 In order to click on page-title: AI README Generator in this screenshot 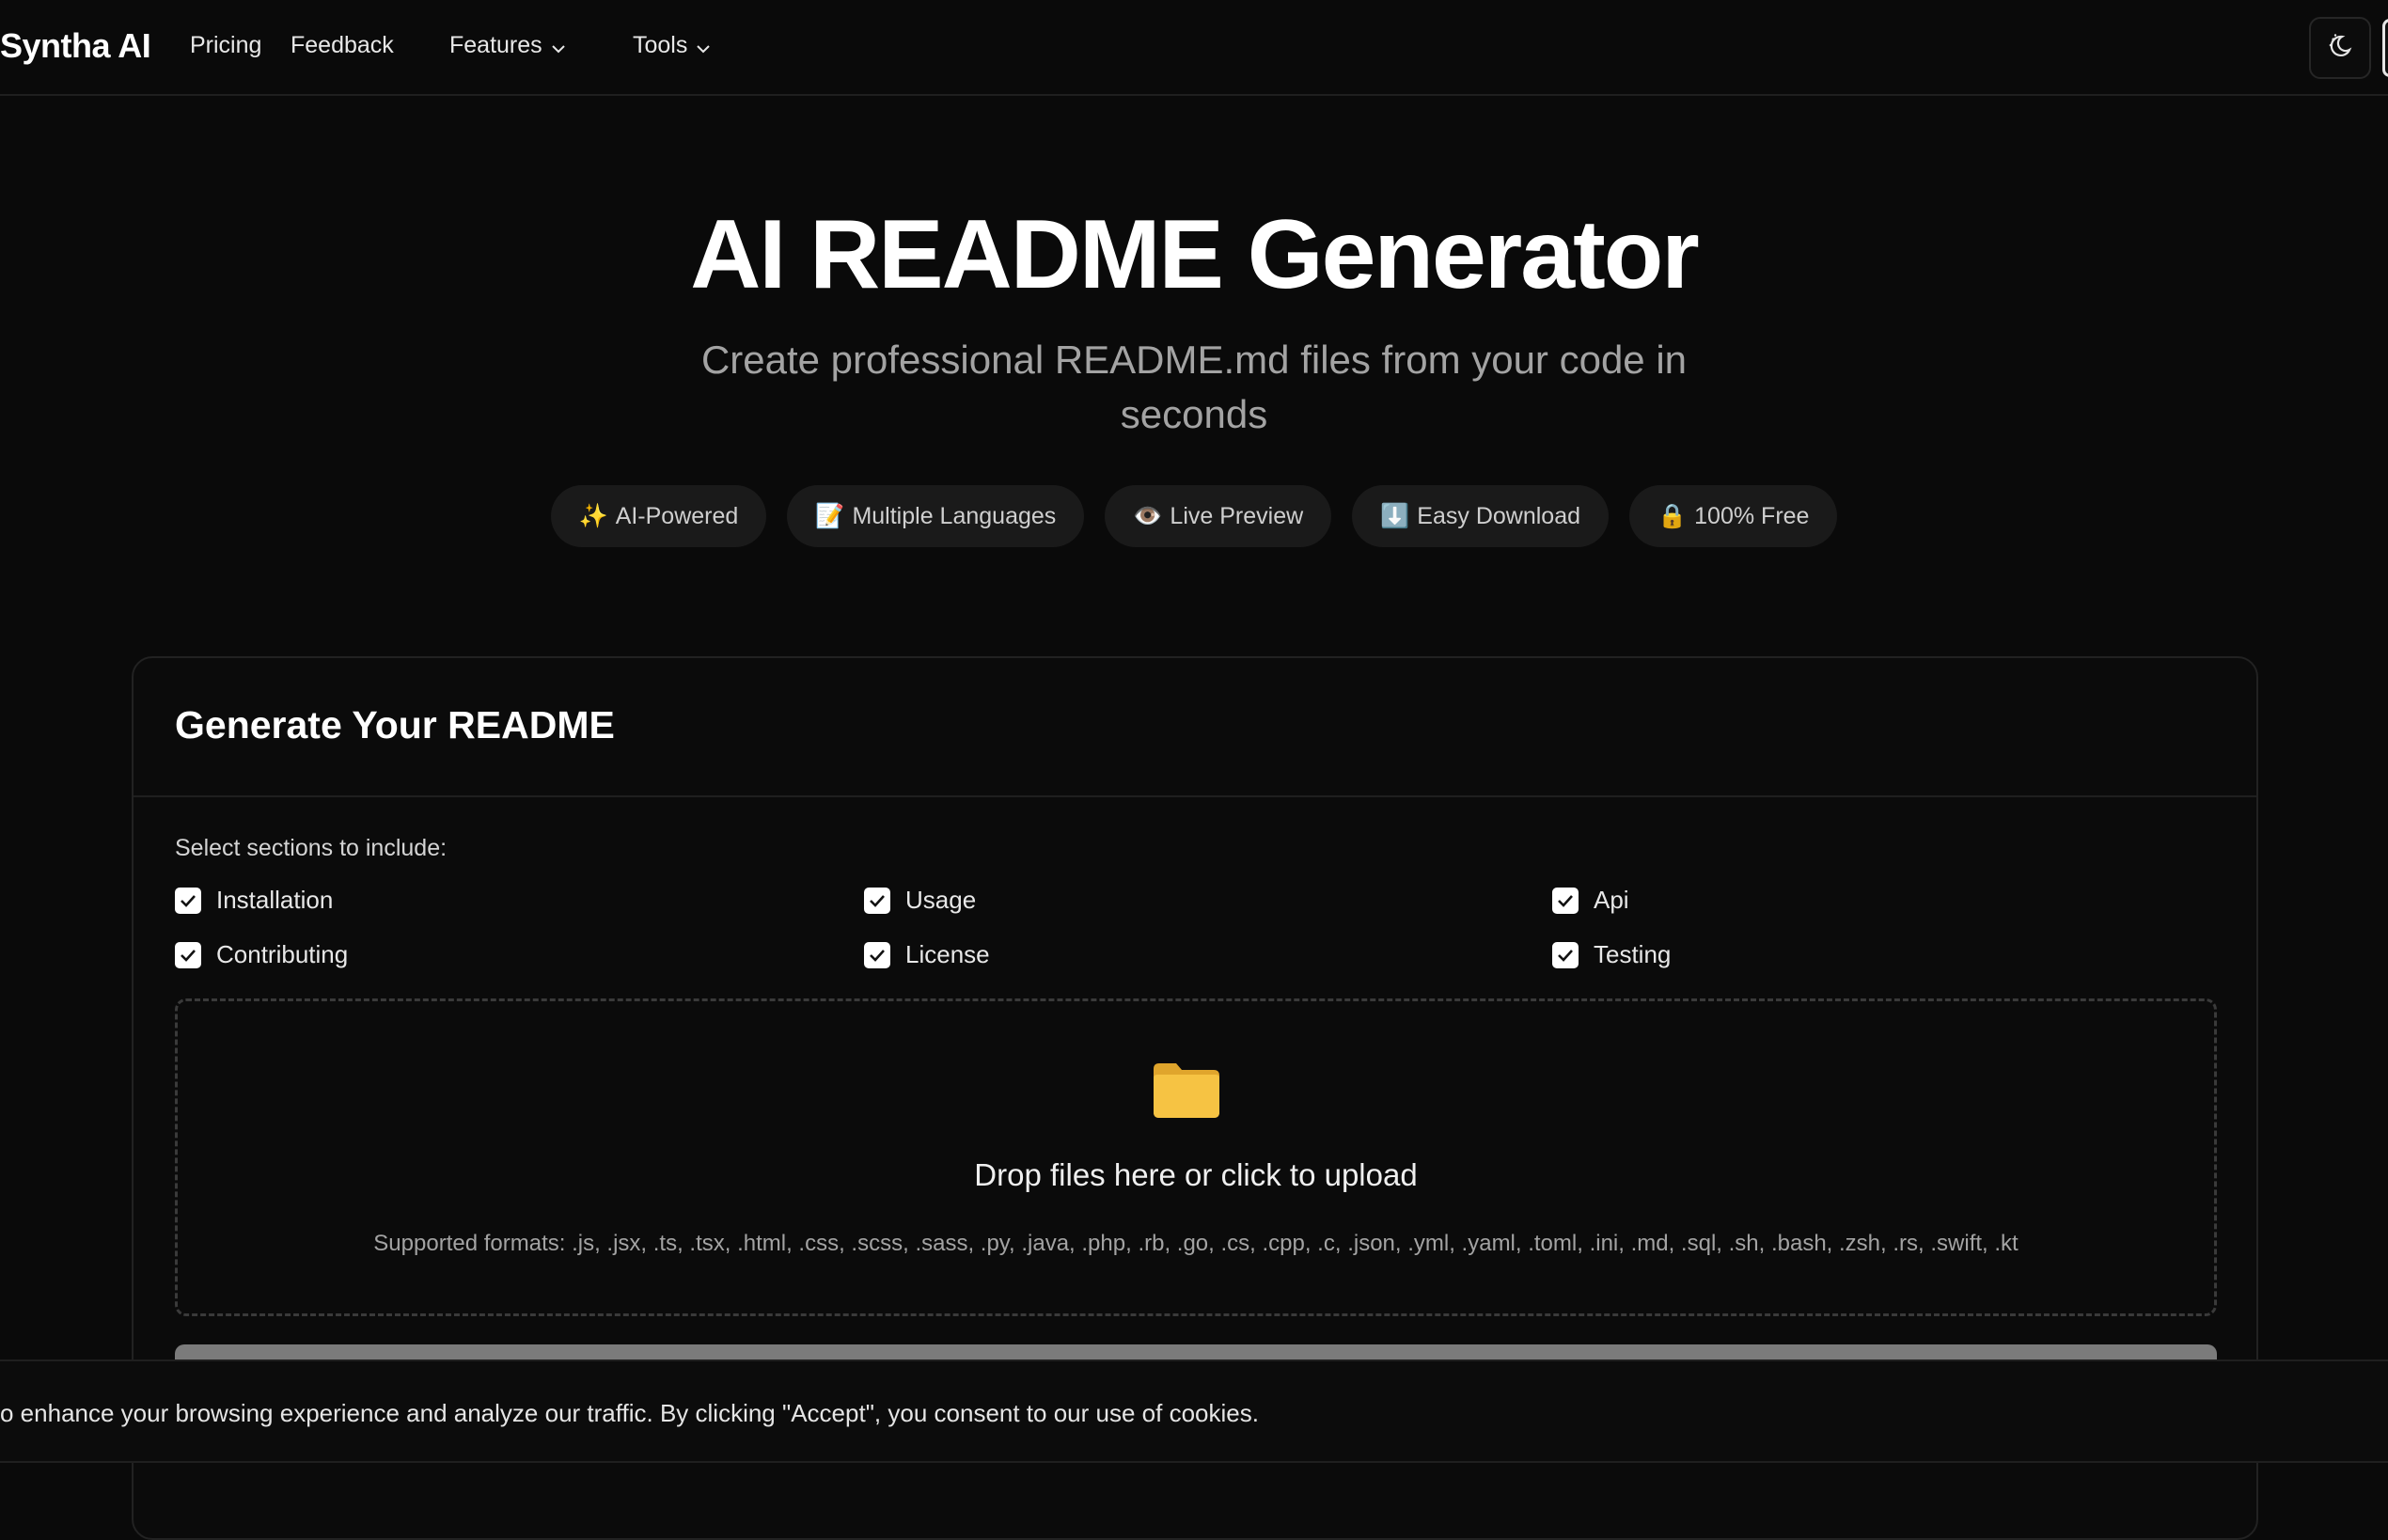, I will do `click(1195, 254)`.